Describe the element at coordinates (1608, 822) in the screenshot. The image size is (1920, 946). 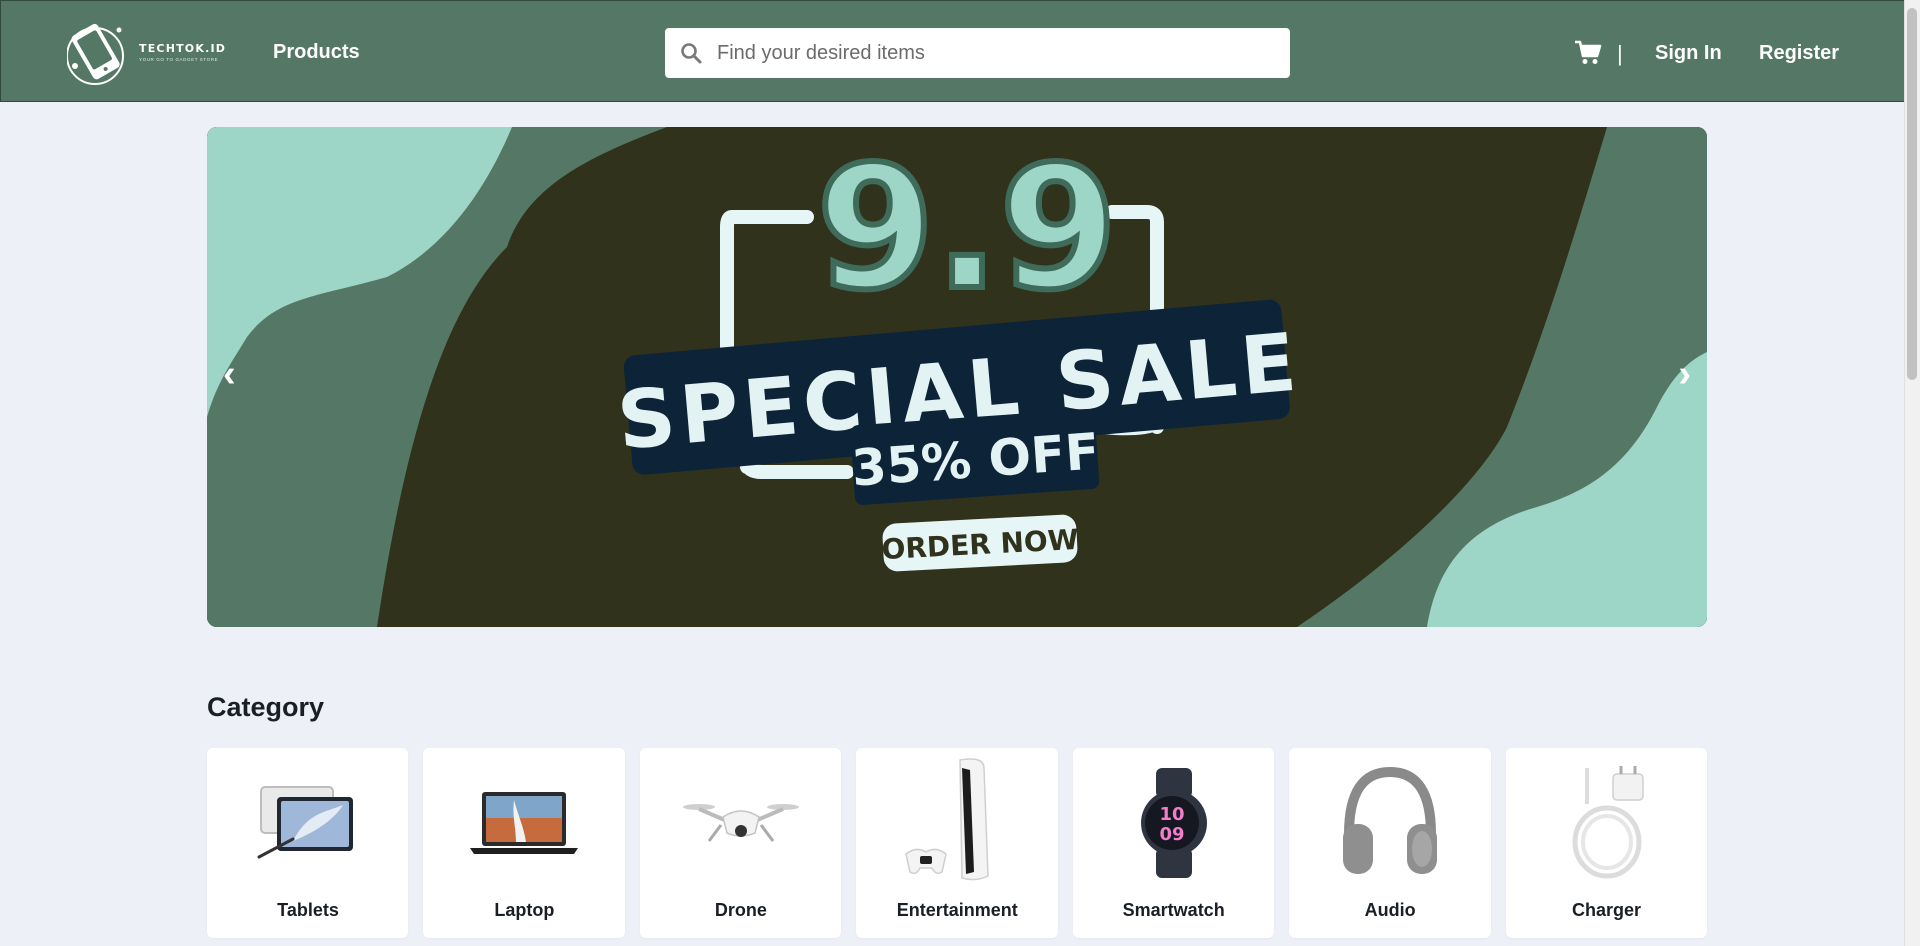
I see `charger-image` at that location.